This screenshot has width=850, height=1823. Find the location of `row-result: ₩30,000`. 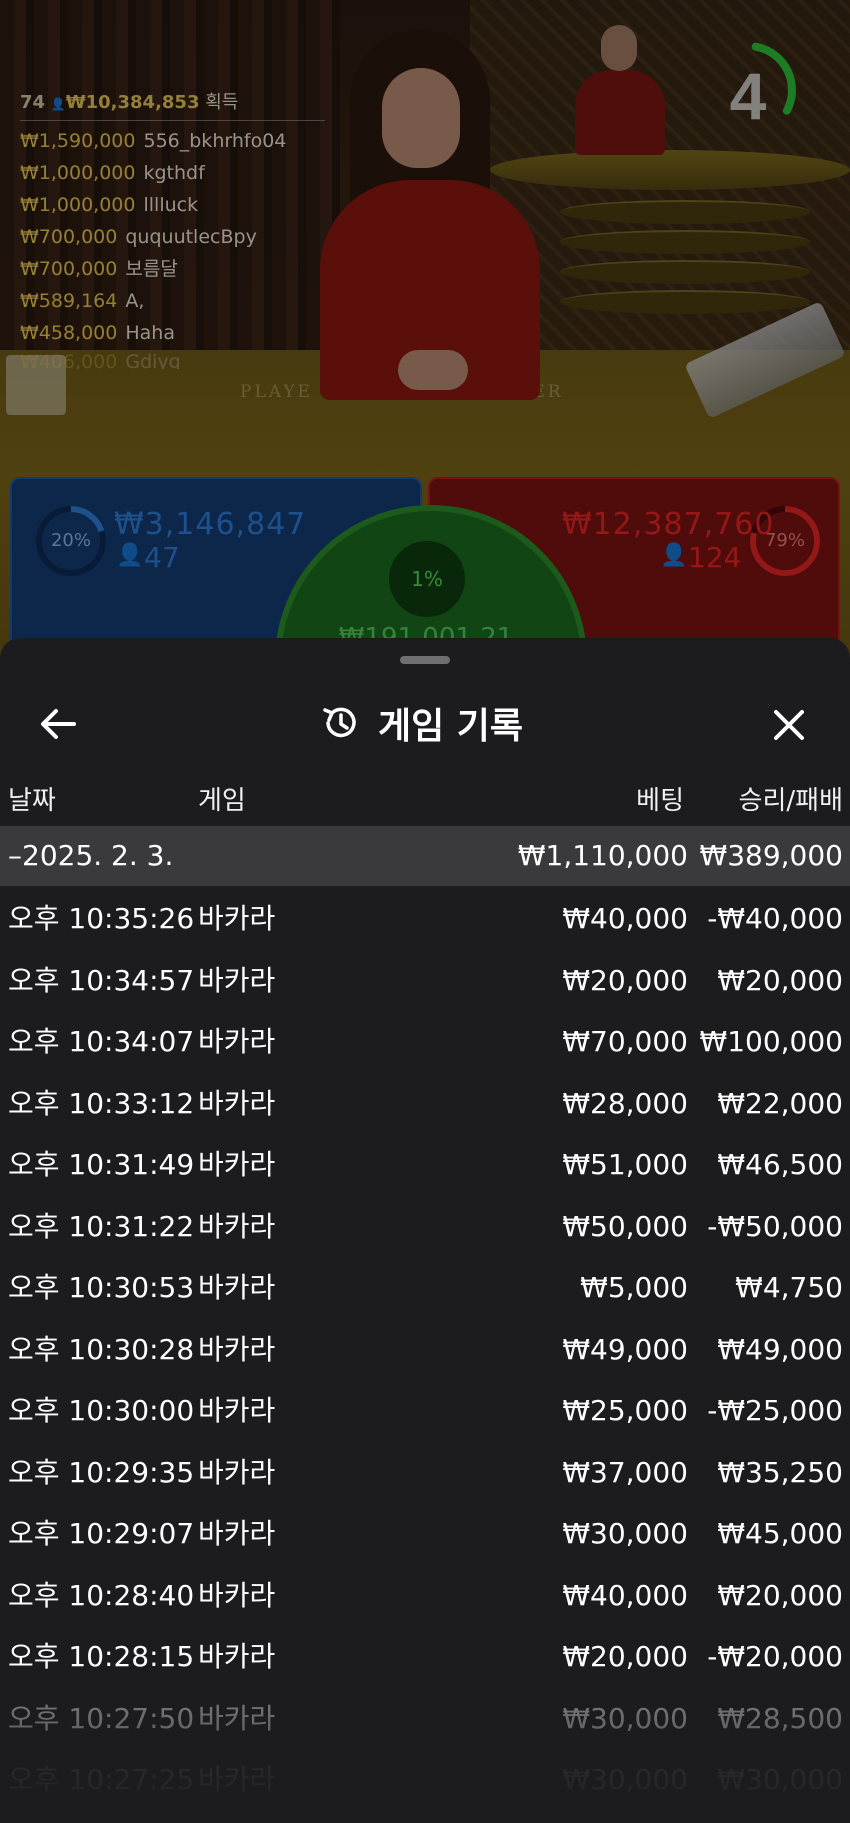

row-result: ₩30,000 is located at coordinates (780, 1779).